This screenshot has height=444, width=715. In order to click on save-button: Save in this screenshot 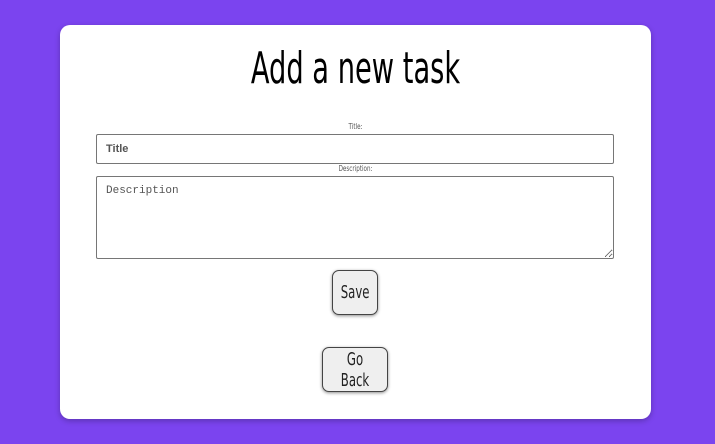, I will do `click(355, 292)`.